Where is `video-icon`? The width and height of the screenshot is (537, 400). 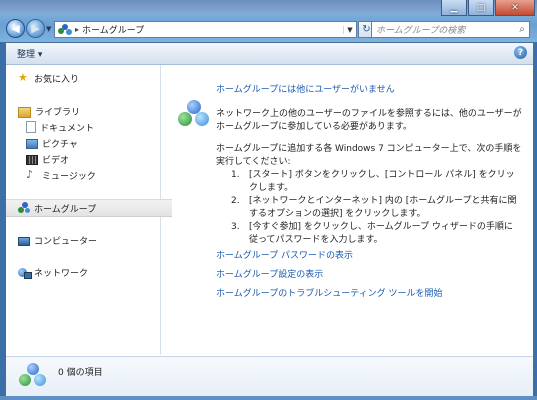
video-icon is located at coordinates (32, 160).